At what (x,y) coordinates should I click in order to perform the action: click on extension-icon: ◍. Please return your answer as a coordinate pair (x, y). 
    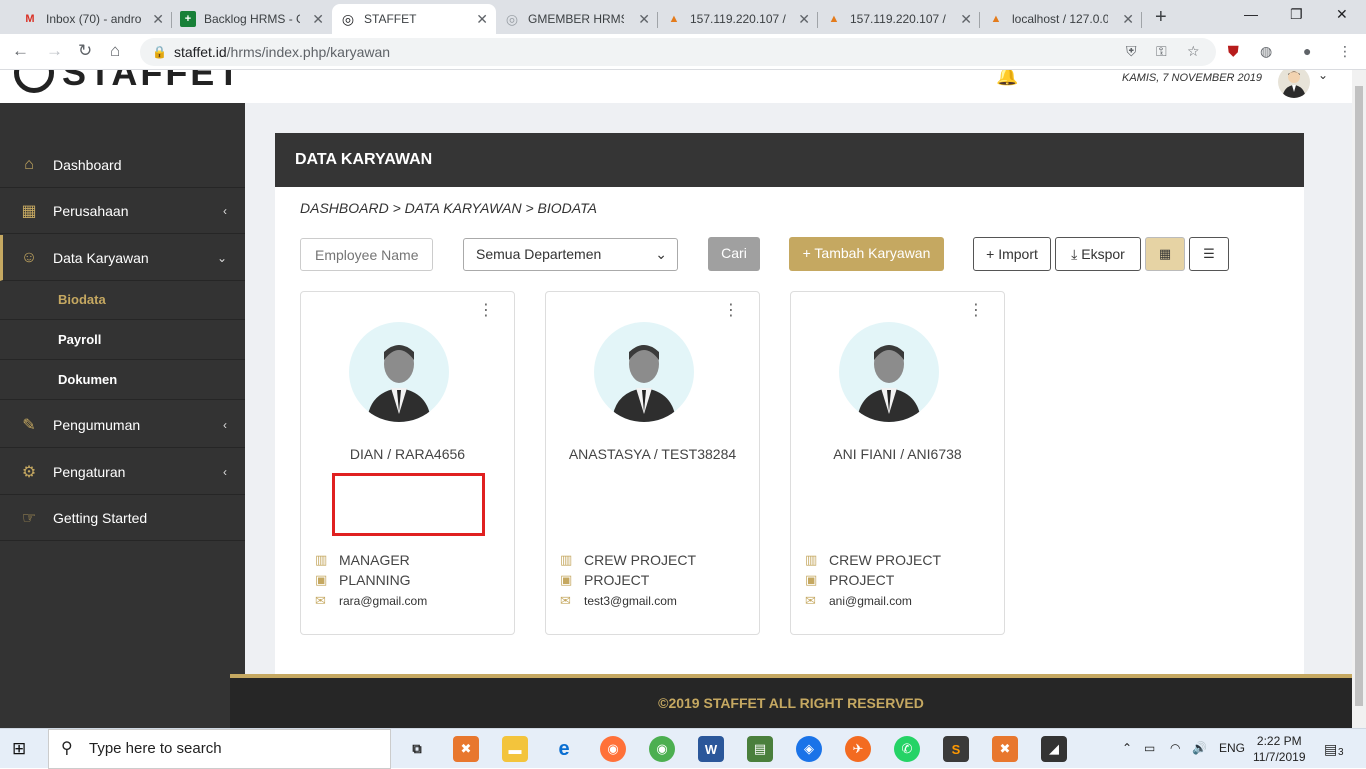
    Looking at the image, I should click on (1266, 51).